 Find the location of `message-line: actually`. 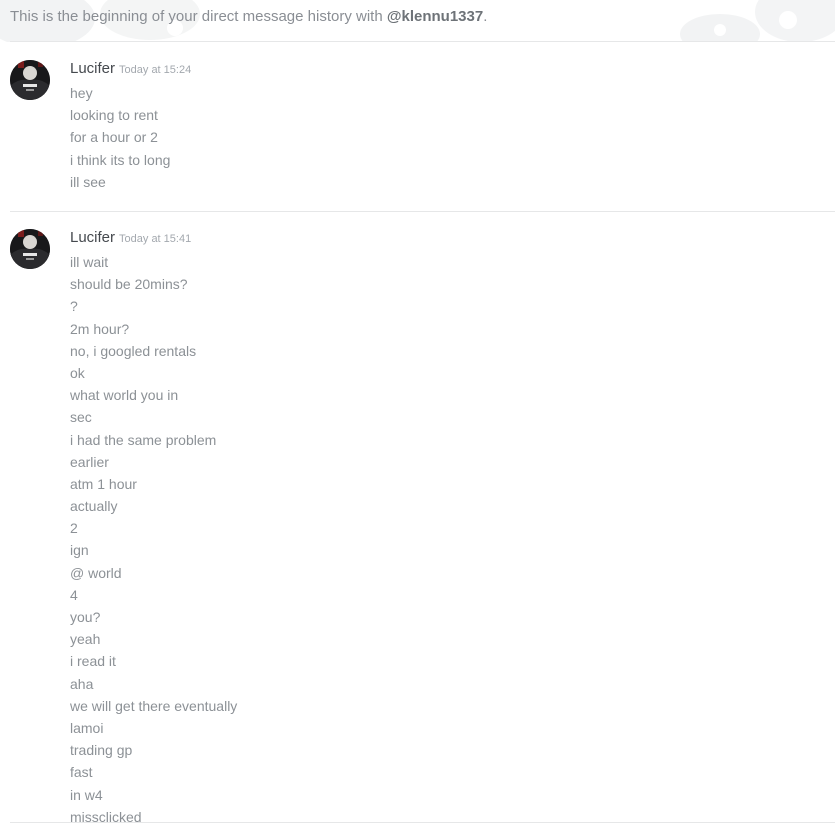

message-line: actually is located at coordinates (94, 506).